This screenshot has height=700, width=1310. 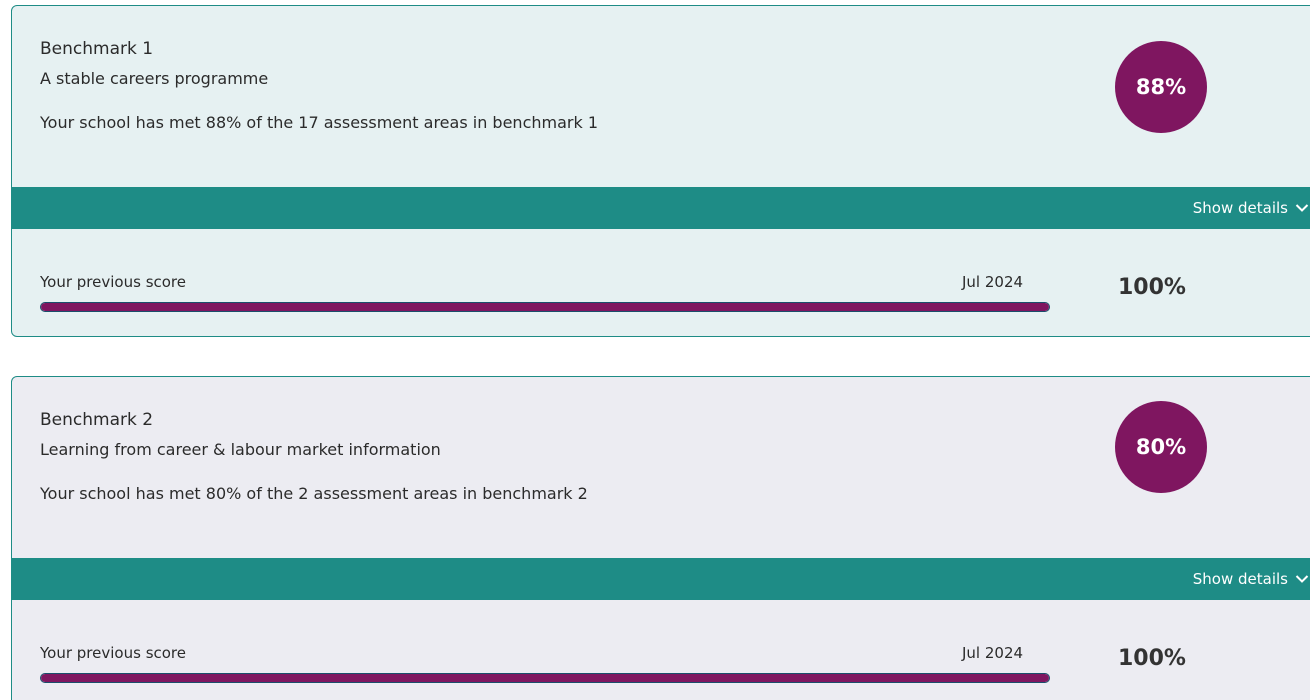 I want to click on benchmark-title: Benchmark 1, so click(x=97, y=49).